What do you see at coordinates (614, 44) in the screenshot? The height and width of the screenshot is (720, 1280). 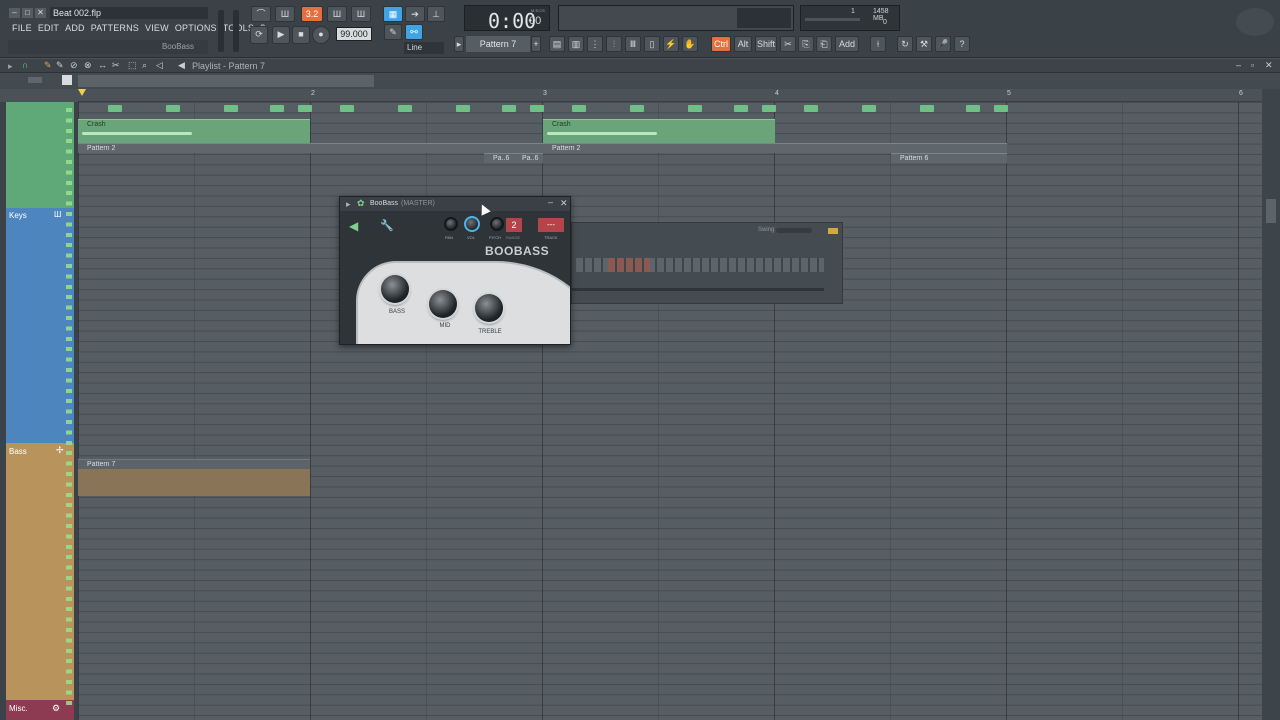 I see `mixer-icon: ⫶` at bounding box center [614, 44].